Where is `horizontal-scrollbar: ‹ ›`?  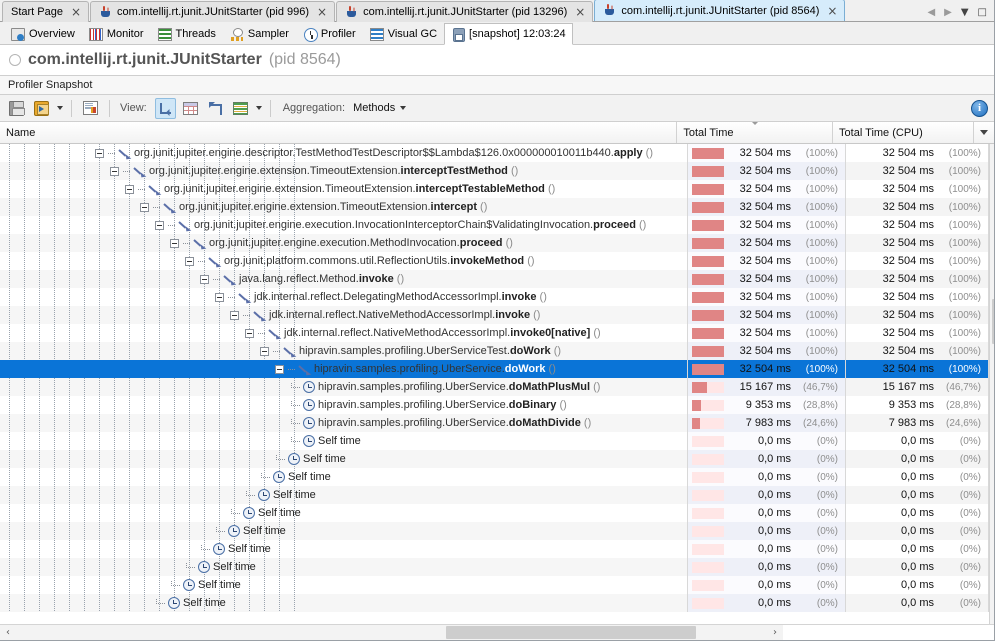 horizontal-scrollbar: ‹ › is located at coordinates (497, 632).